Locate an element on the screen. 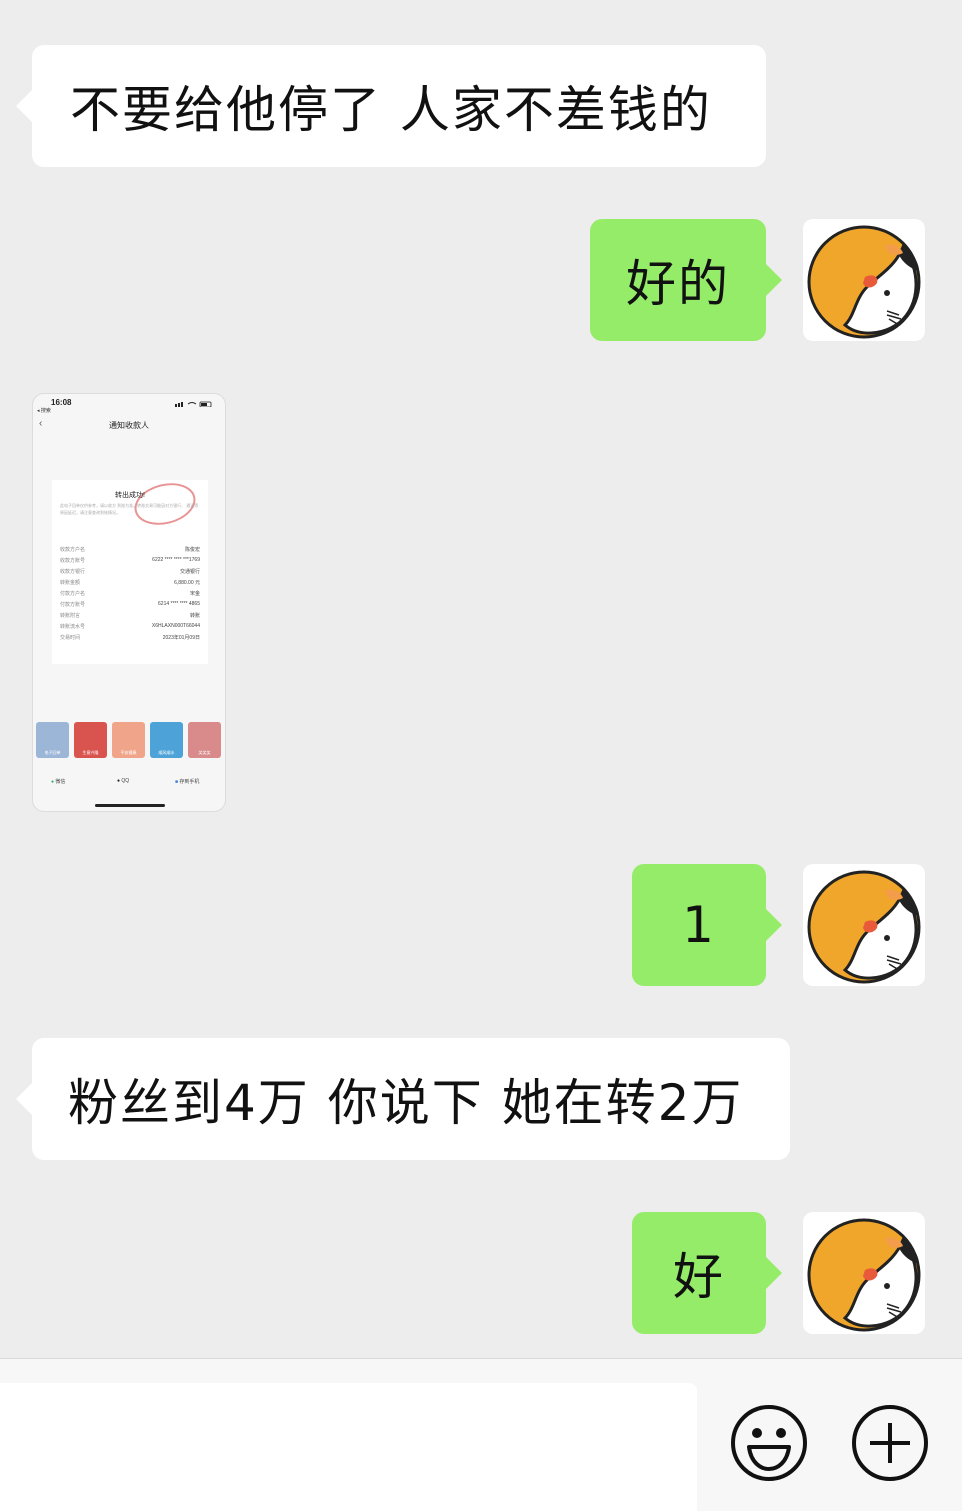 This screenshot has height=1511, width=962. share-targets: ● 微信 ● QQ ■ 存到手机 is located at coordinates (129, 784).